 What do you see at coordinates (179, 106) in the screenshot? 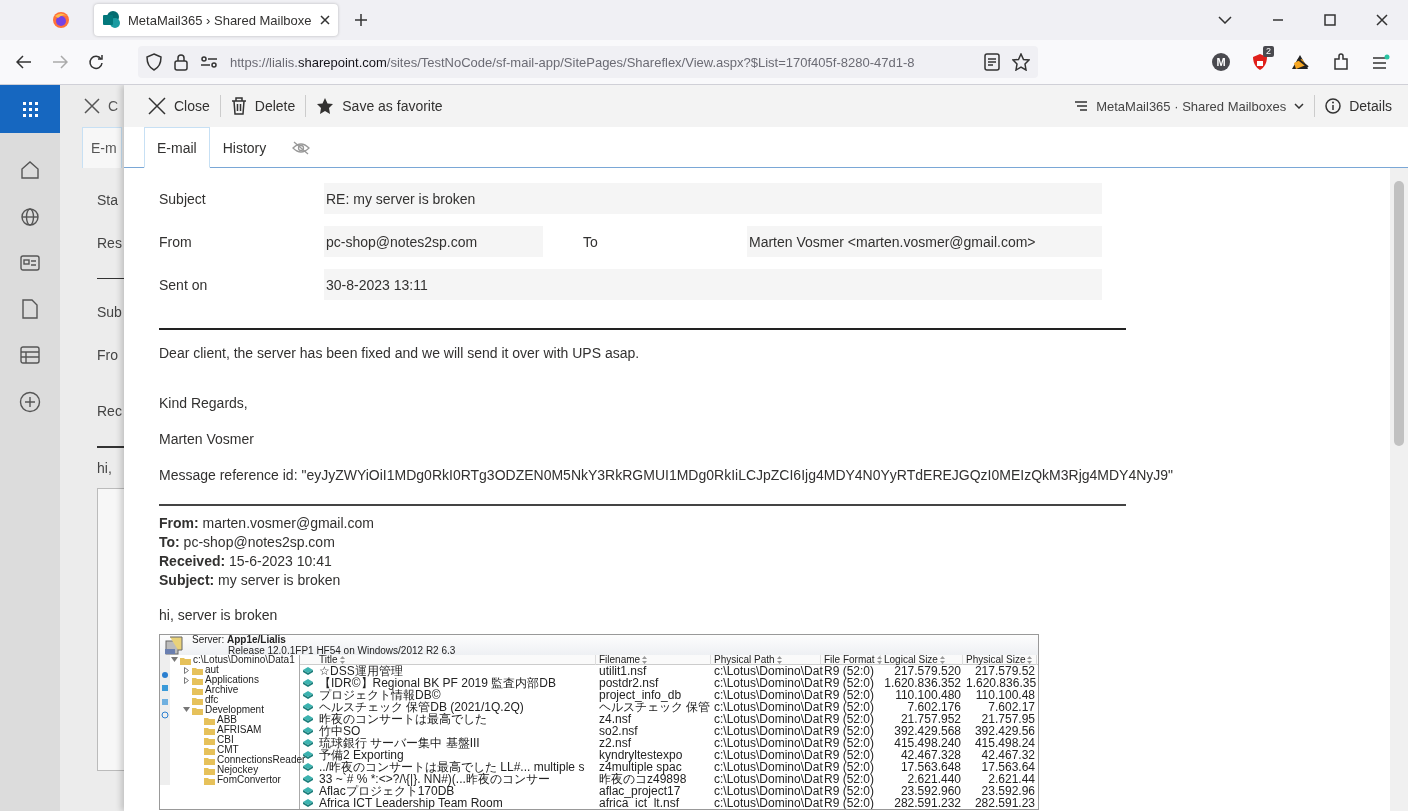
I see `close-button: Close` at bounding box center [179, 106].